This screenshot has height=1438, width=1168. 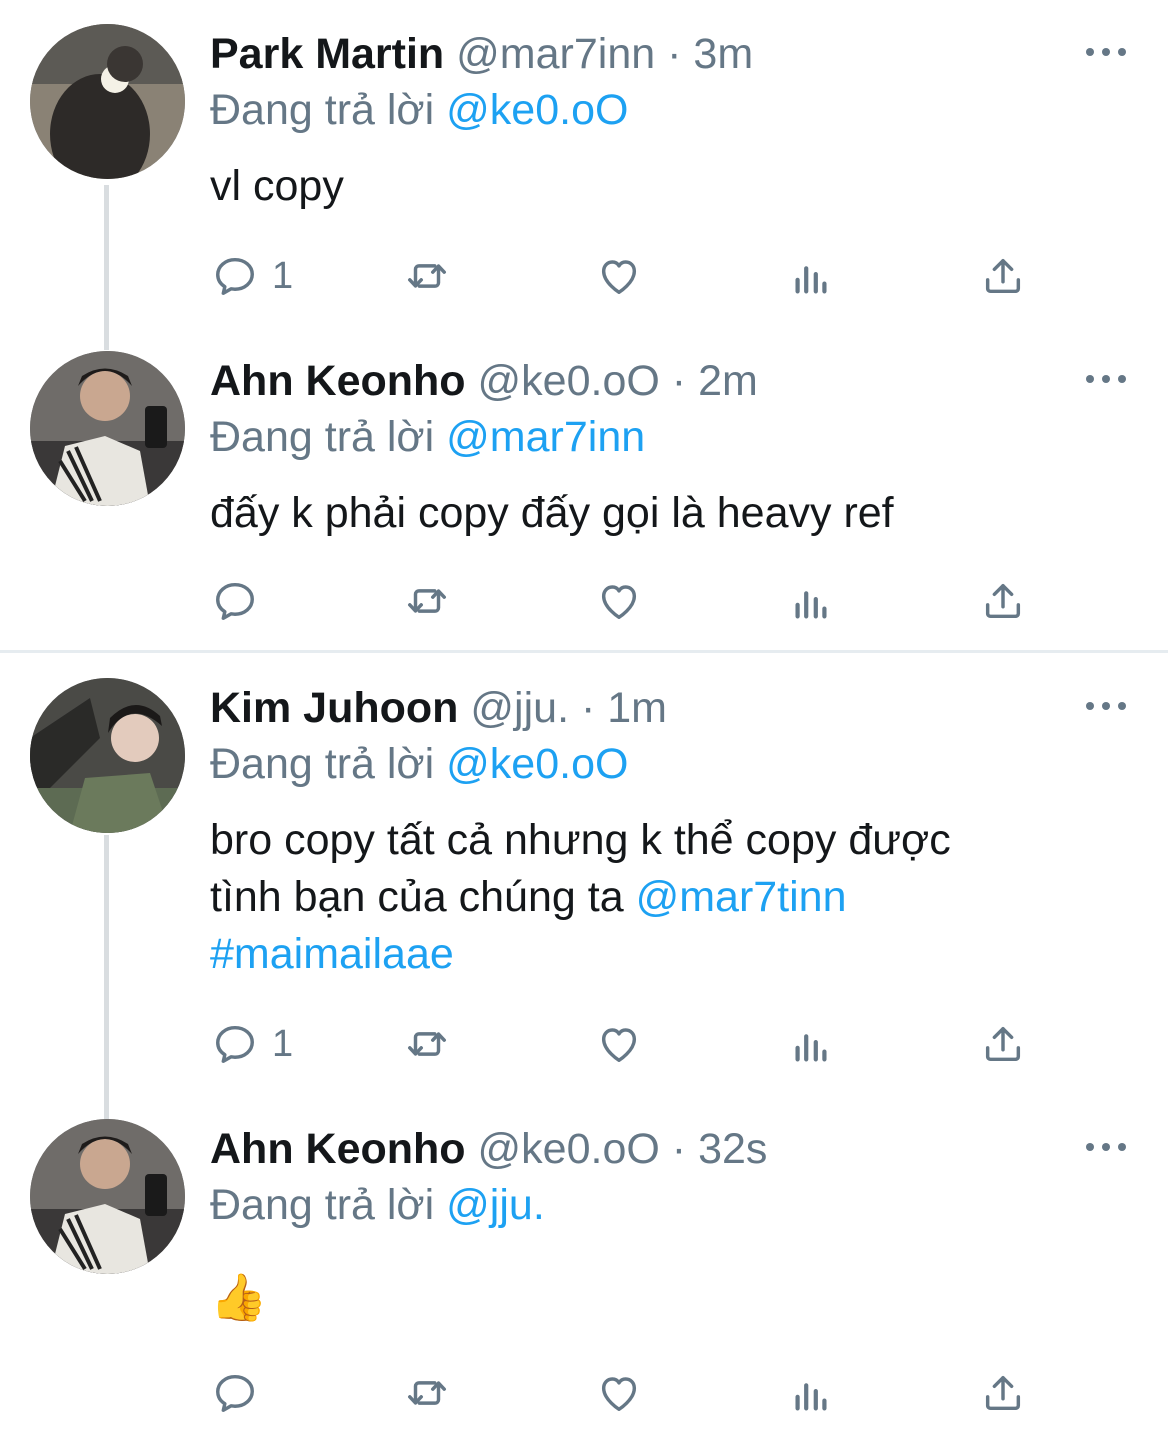 I want to click on thread-divider, so click(x=584, y=651).